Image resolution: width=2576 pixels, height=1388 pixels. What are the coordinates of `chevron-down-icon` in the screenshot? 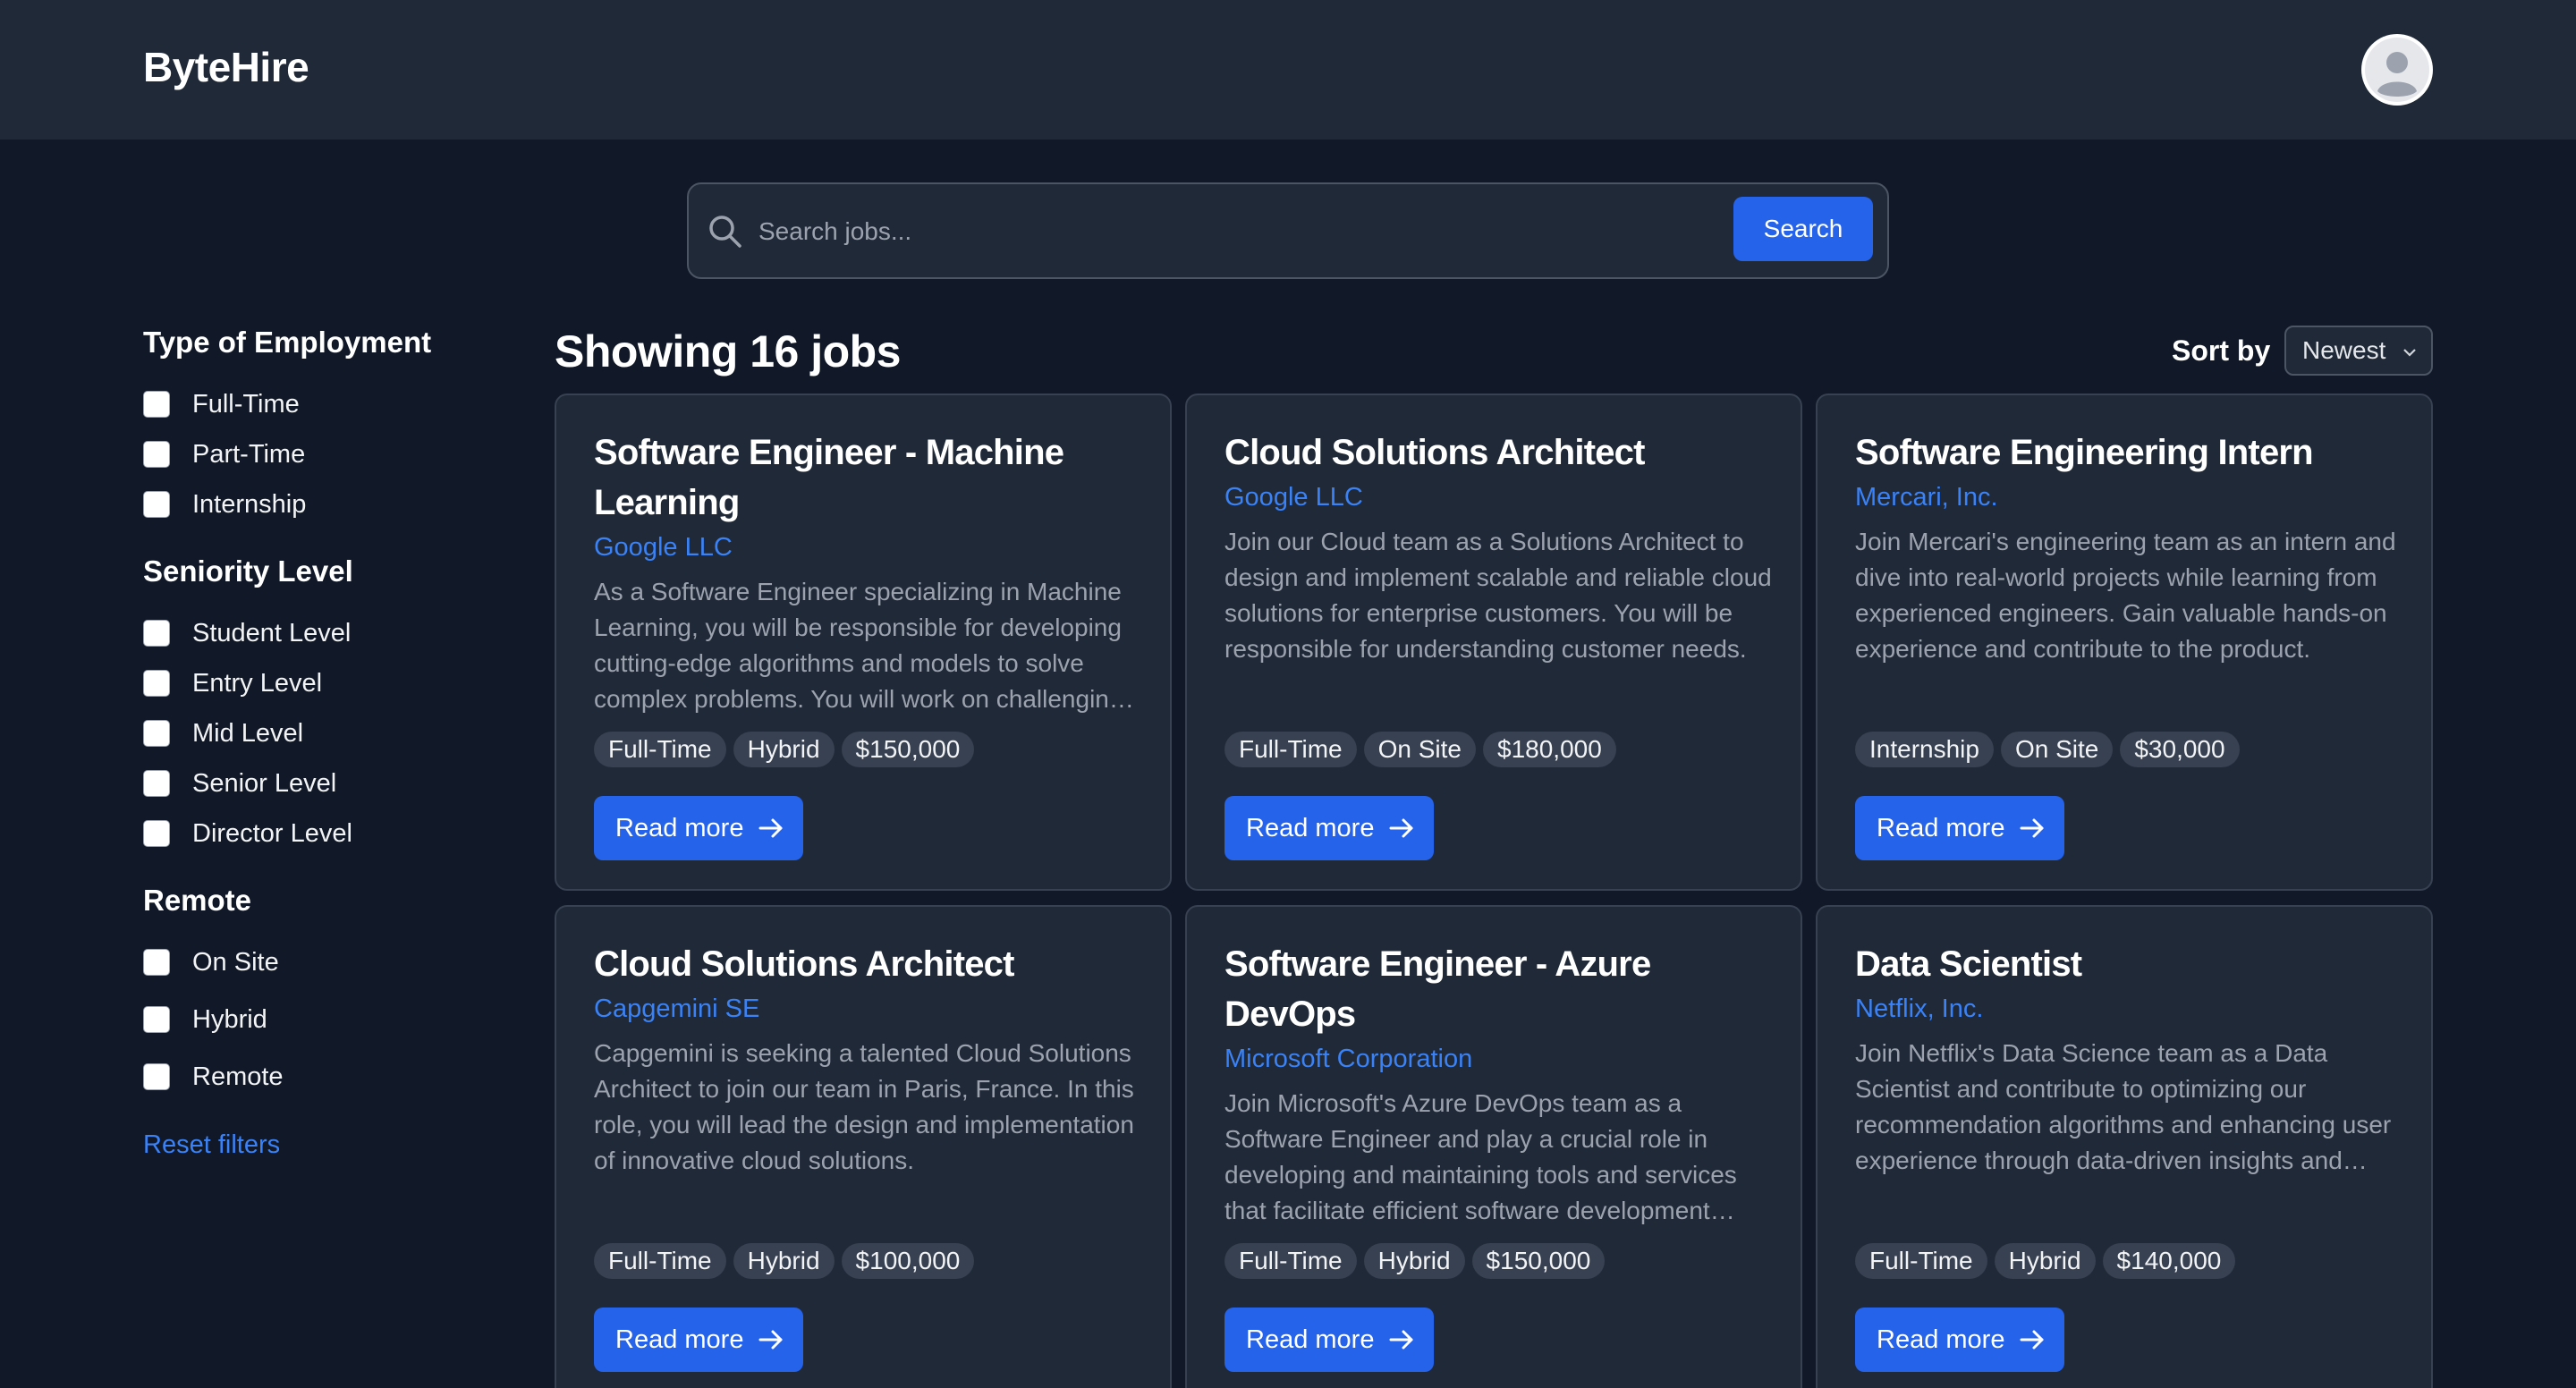 It's located at (2409, 353).